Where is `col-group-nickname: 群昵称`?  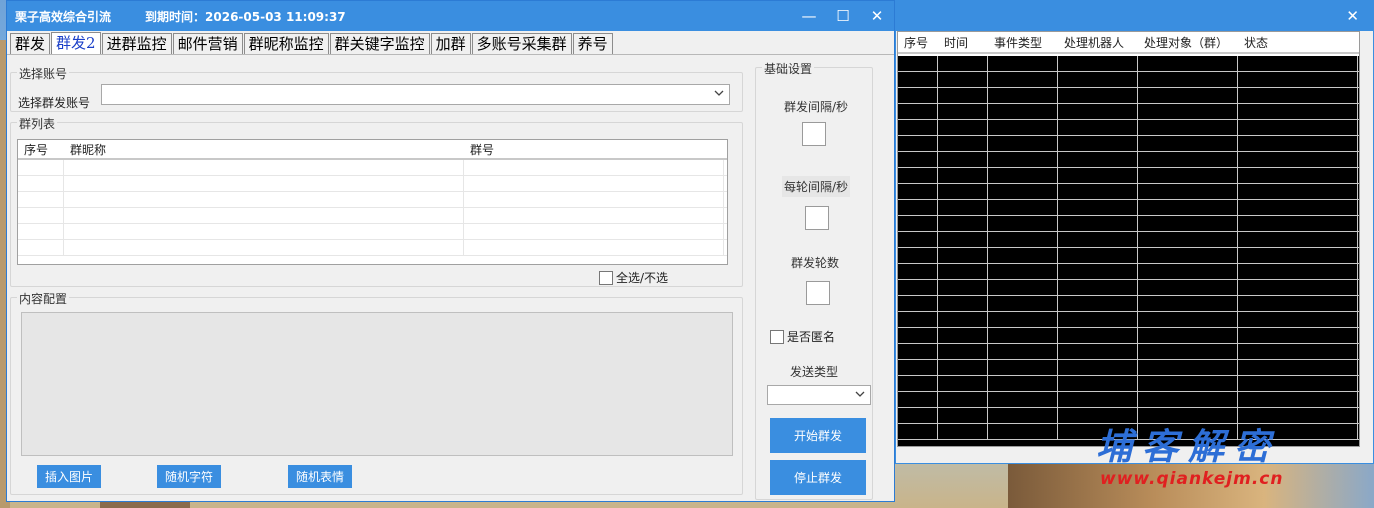 col-group-nickname: 群昵称 is located at coordinates (88, 150).